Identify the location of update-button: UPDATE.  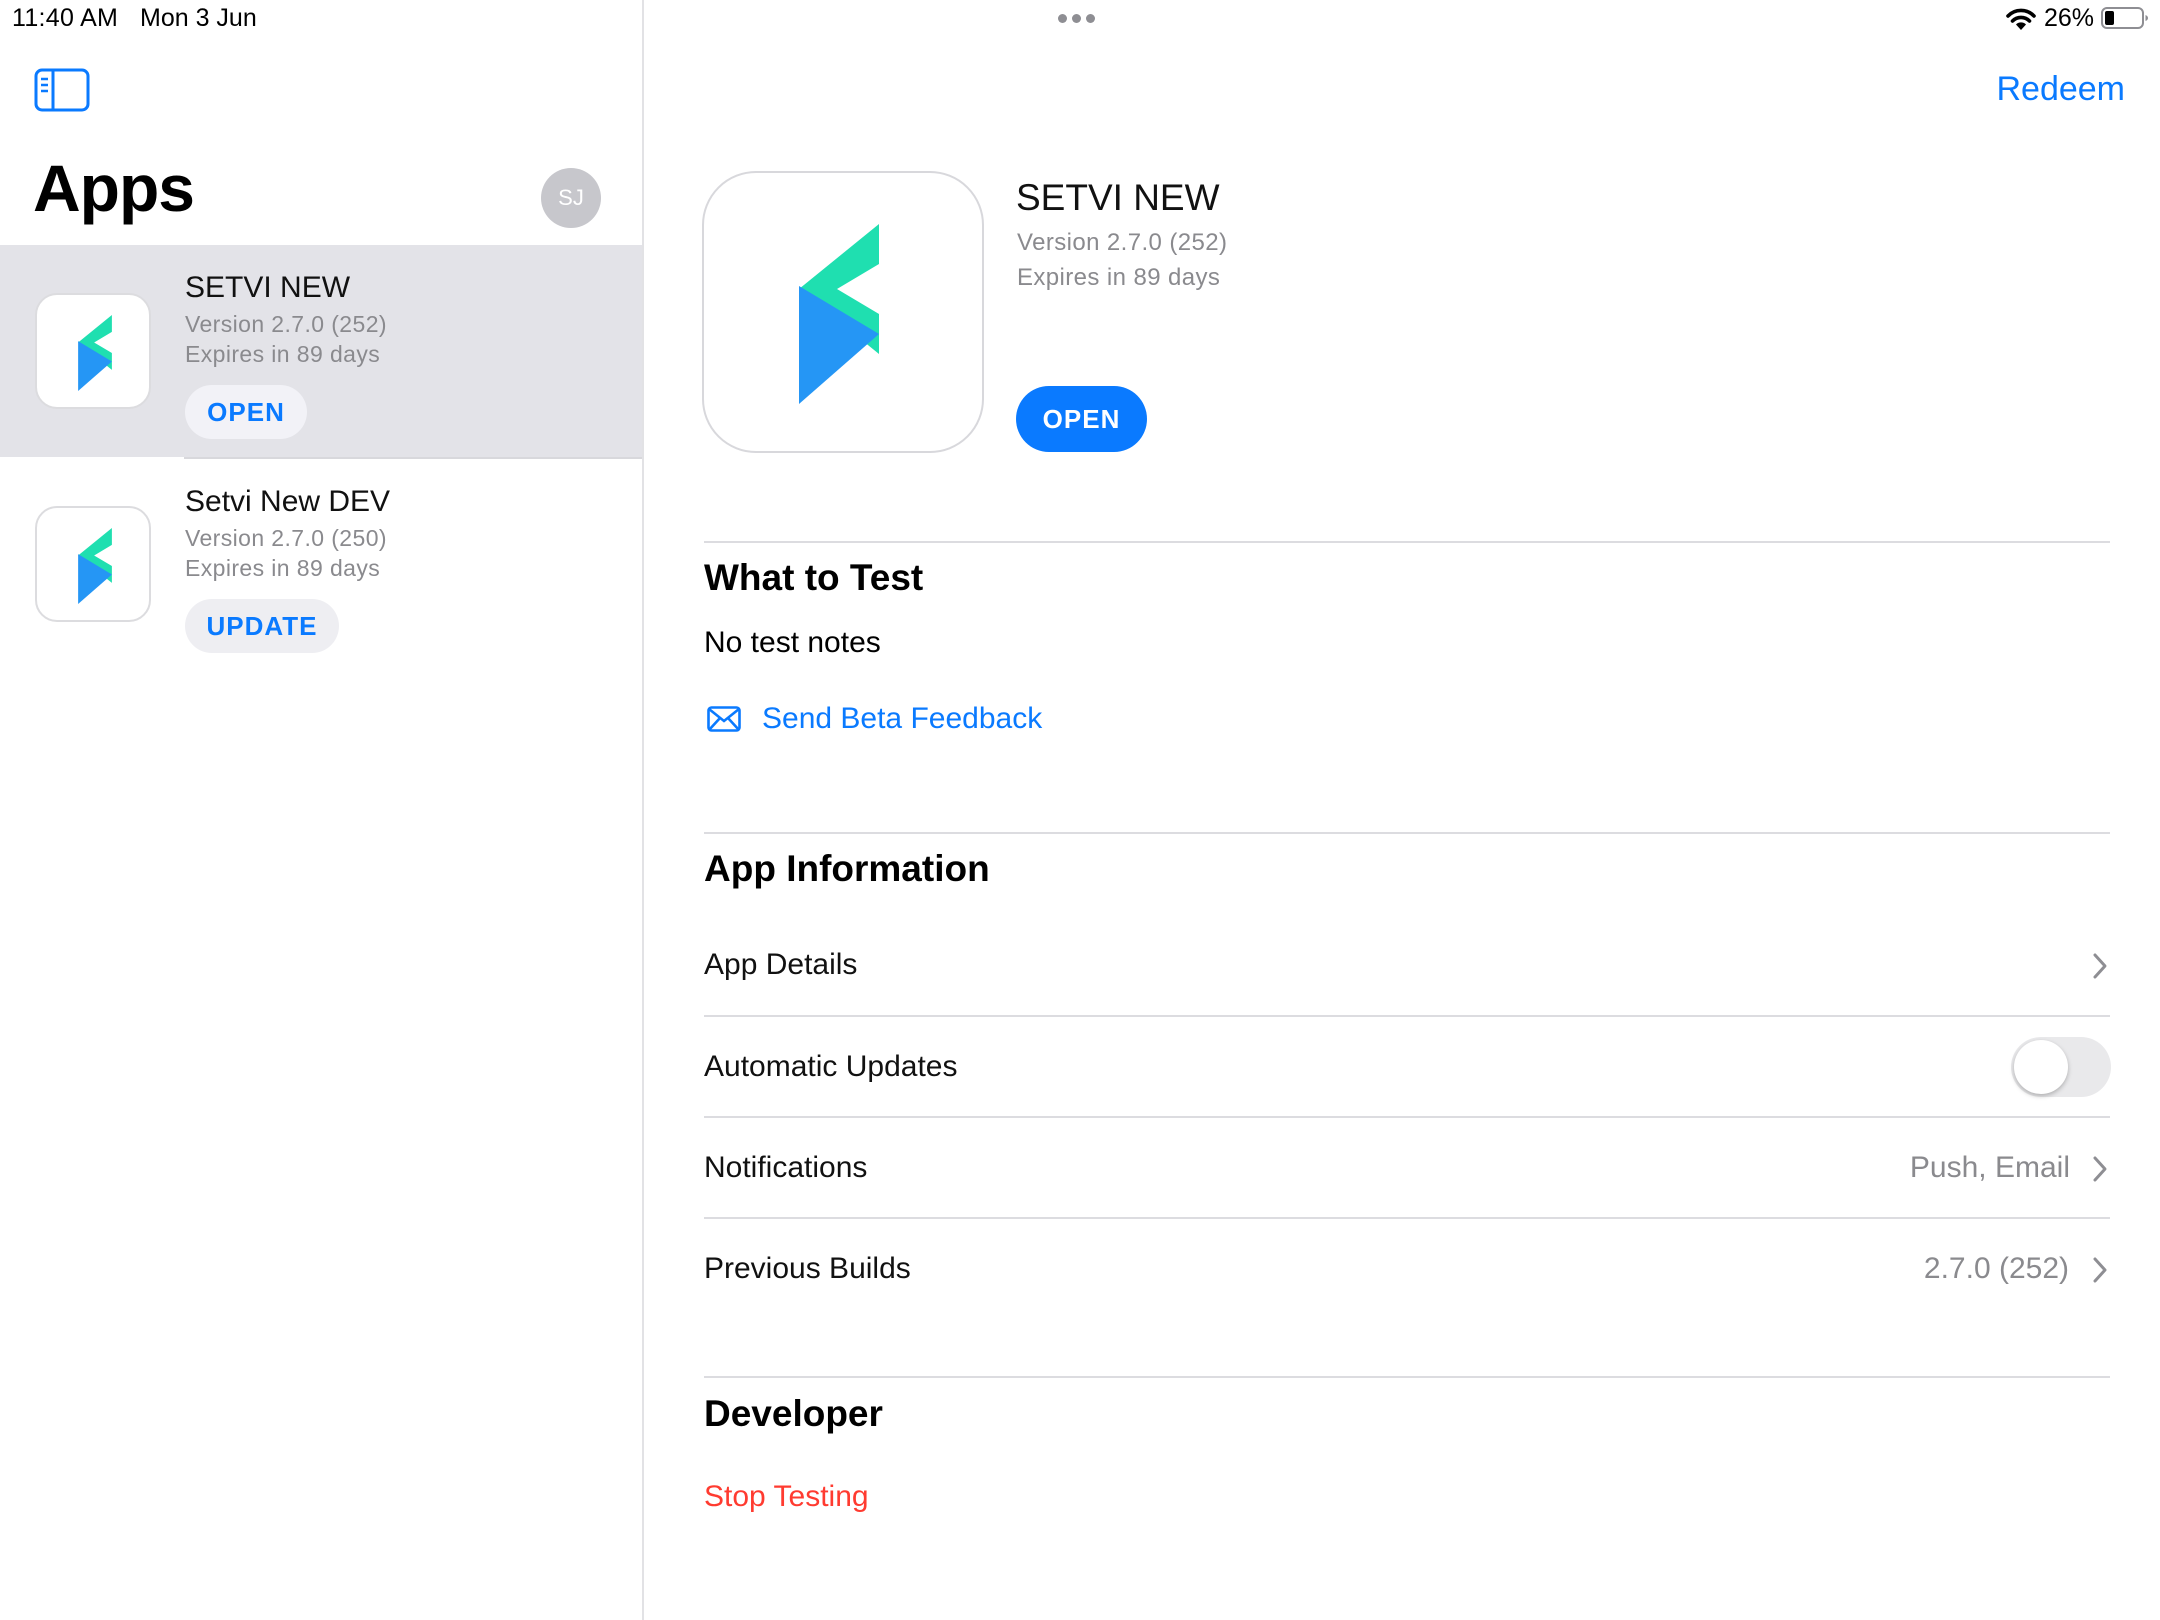
(262, 626).